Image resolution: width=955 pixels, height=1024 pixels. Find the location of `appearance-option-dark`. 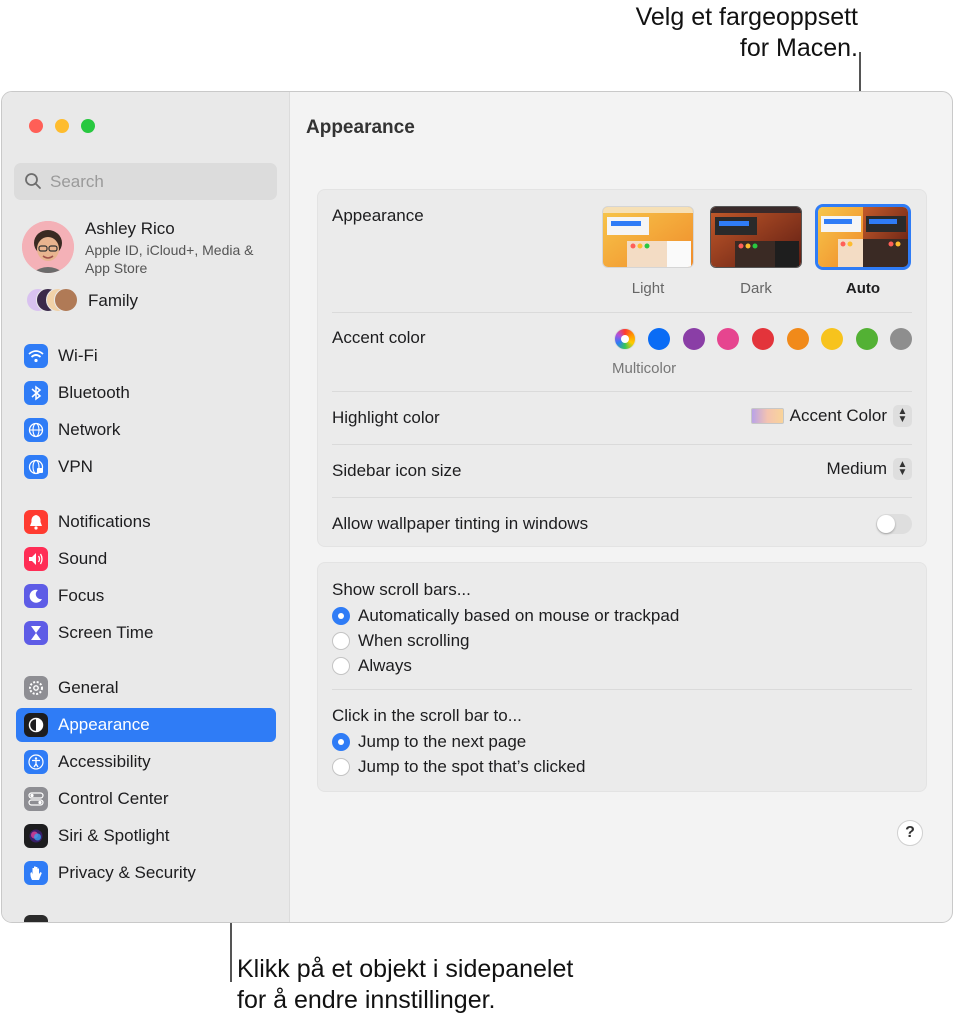

appearance-option-dark is located at coordinates (756, 237).